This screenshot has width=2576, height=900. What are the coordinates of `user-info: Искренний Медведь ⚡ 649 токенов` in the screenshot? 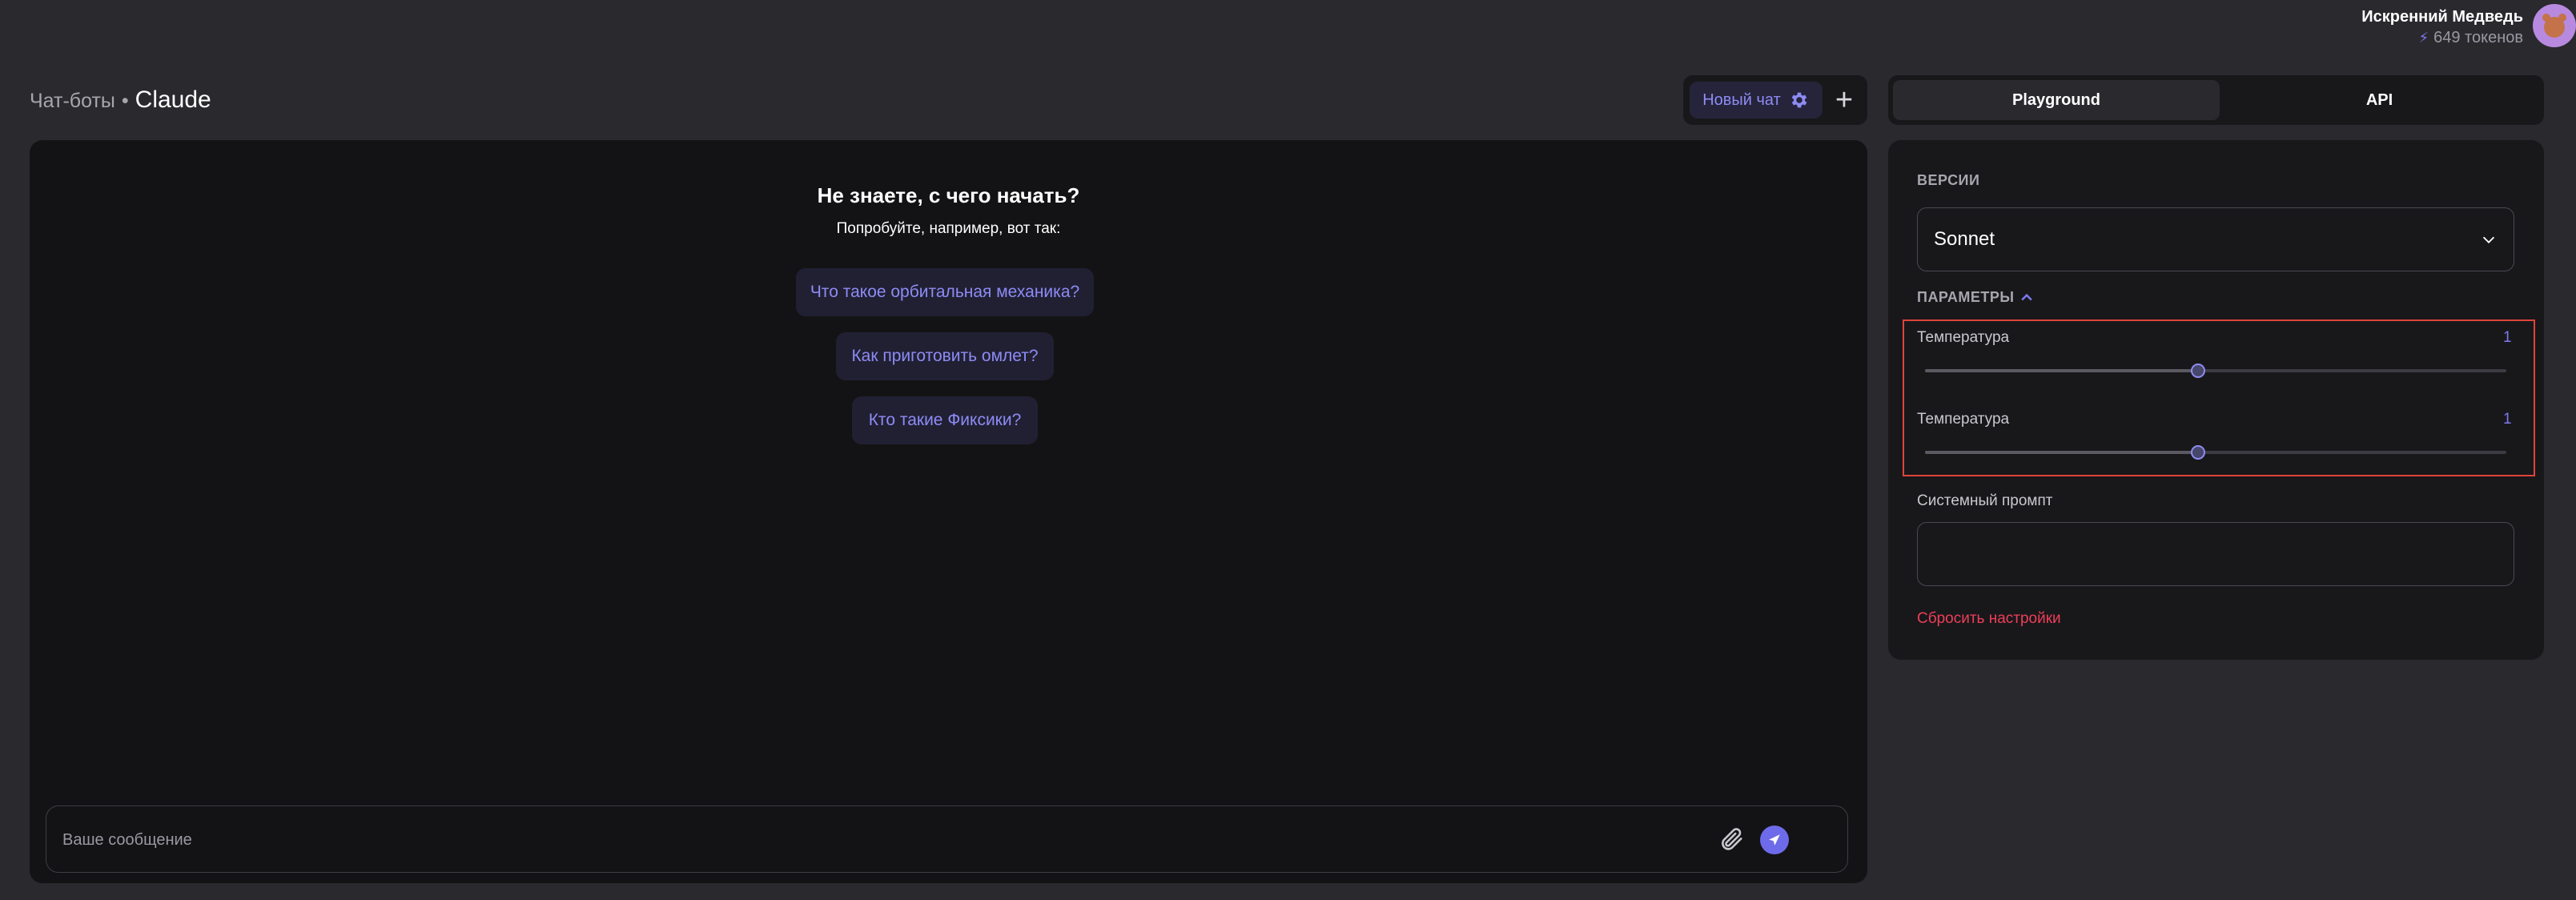 It's located at (2442, 27).